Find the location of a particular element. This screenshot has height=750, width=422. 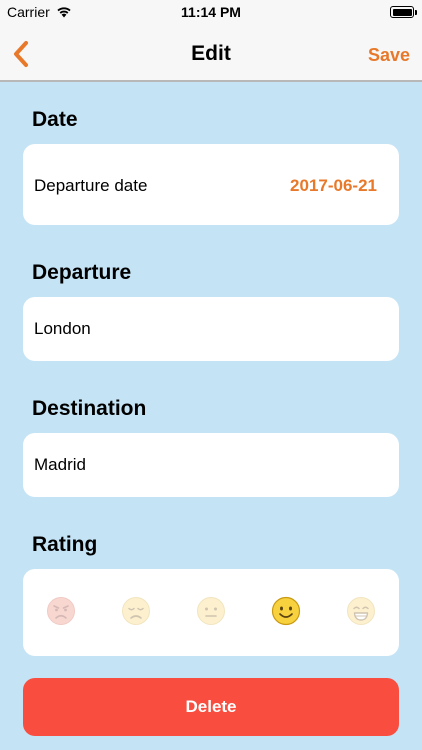

departure-date-label: Departure date is located at coordinates (91, 185).